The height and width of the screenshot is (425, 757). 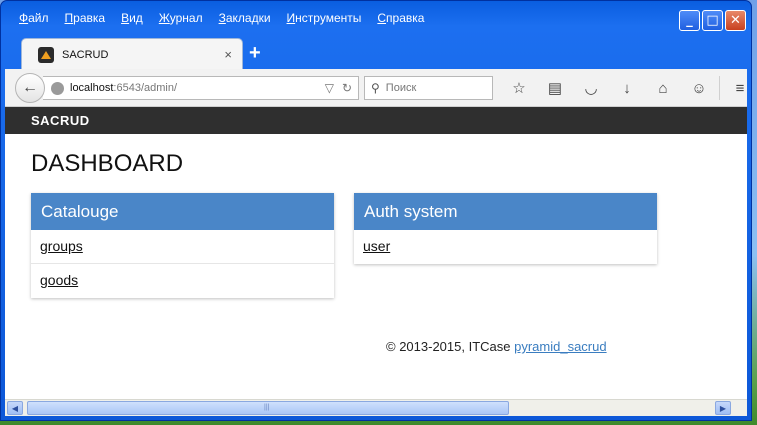 I want to click on panel-auth-system: Auth system user, so click(x=505, y=228).